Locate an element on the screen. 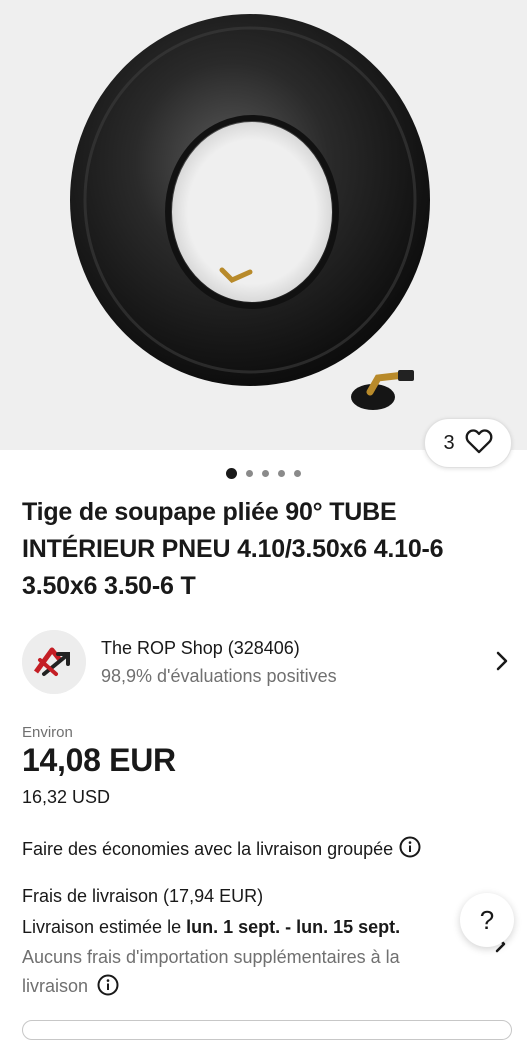  price: 14,08 EUR is located at coordinates (99, 760).